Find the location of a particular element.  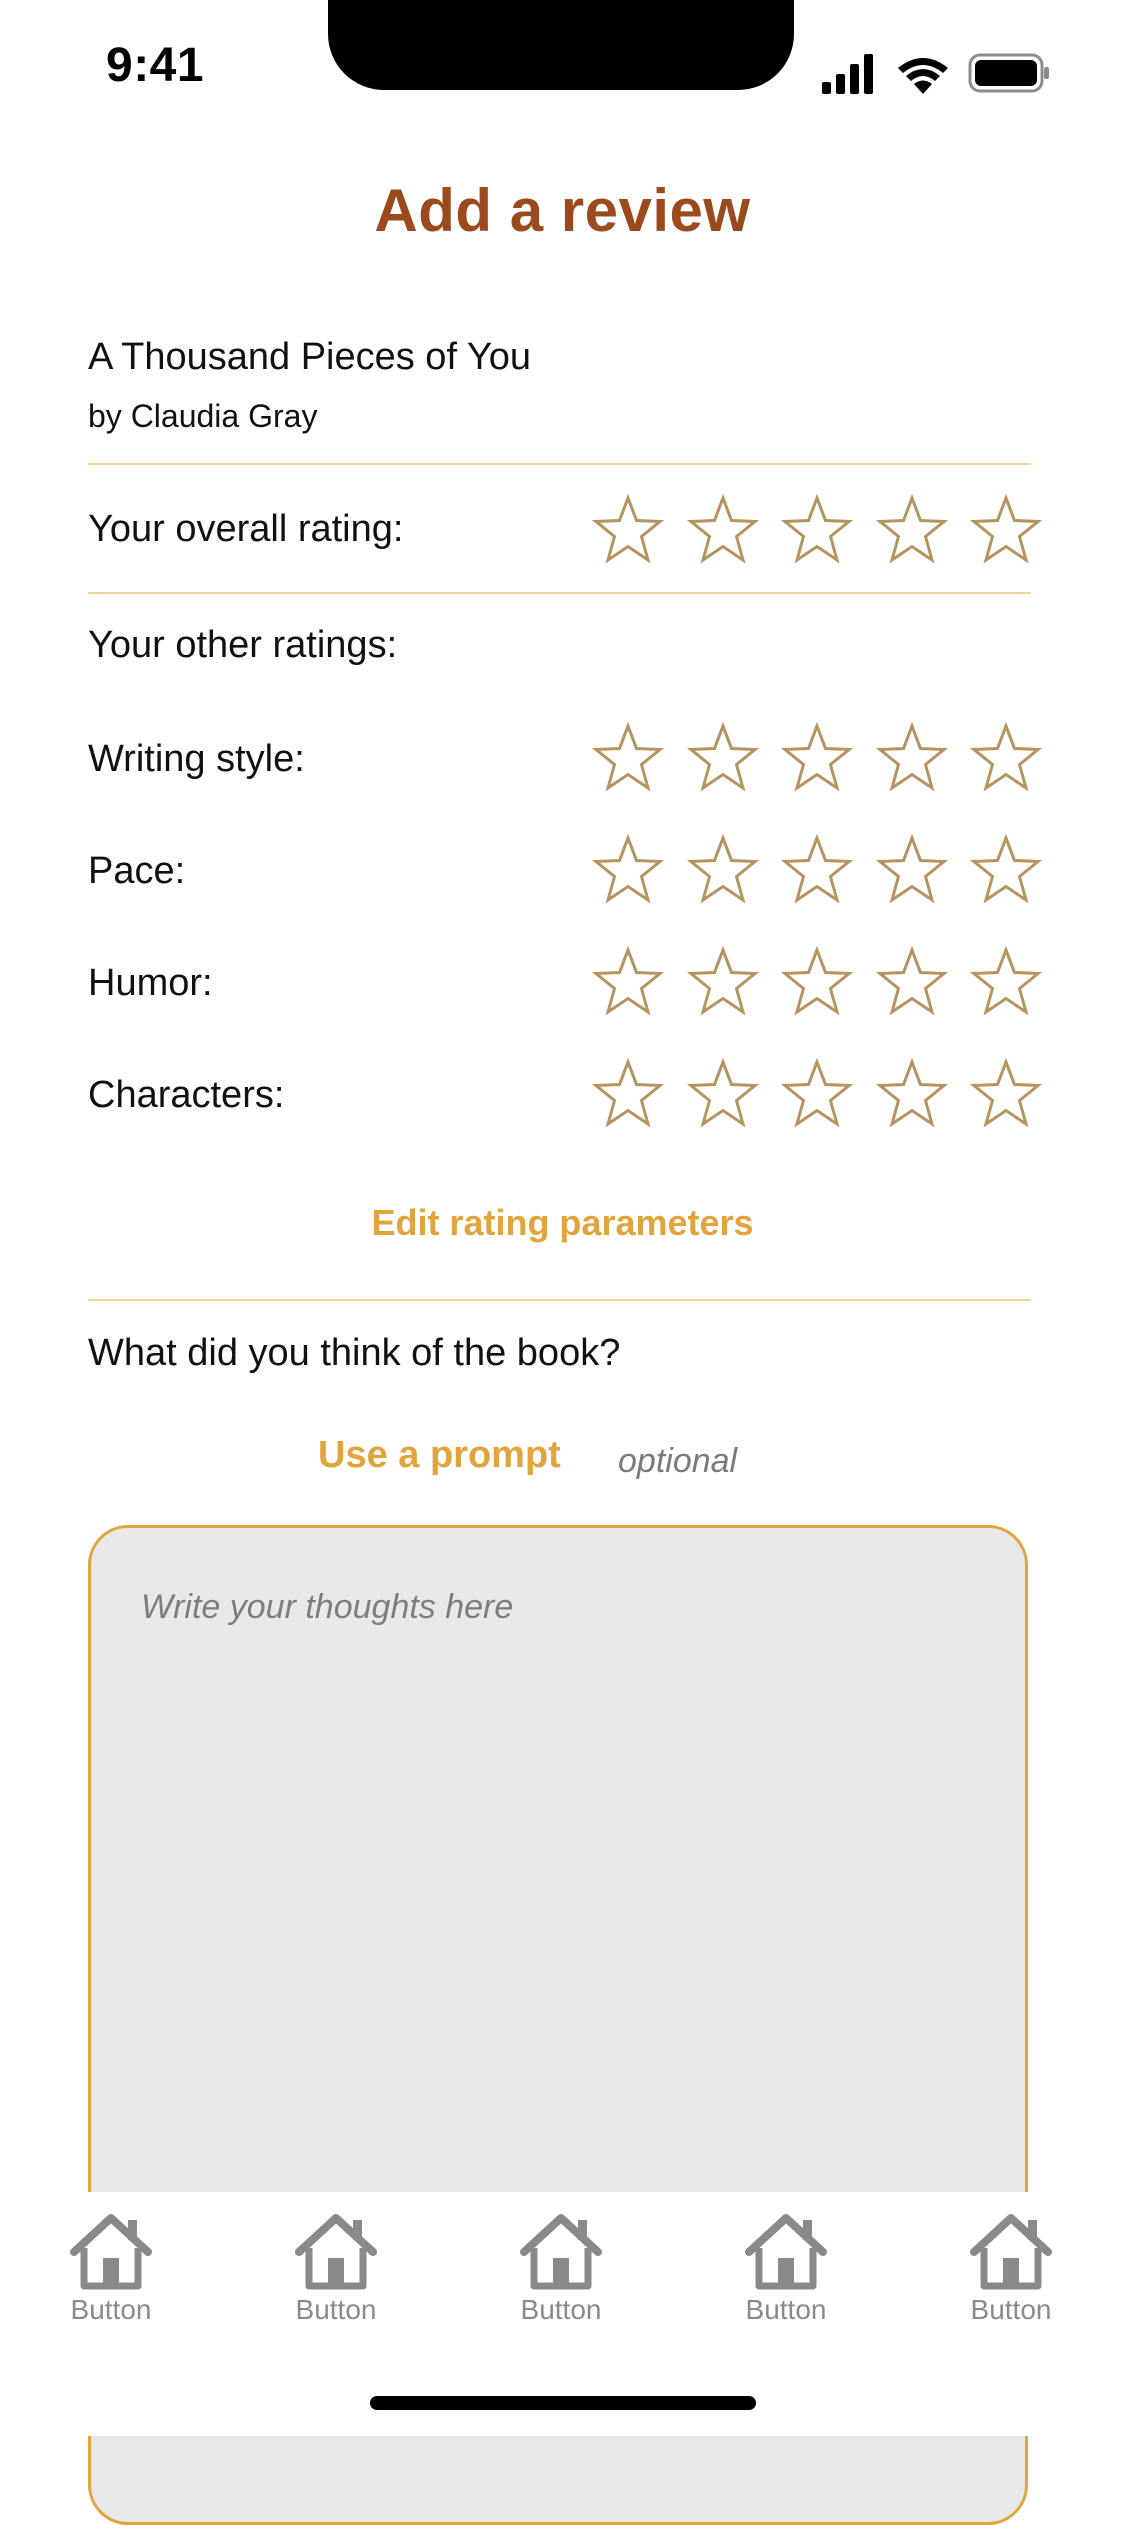

overall-rating-label: Your overall rating: is located at coordinates (246, 529).